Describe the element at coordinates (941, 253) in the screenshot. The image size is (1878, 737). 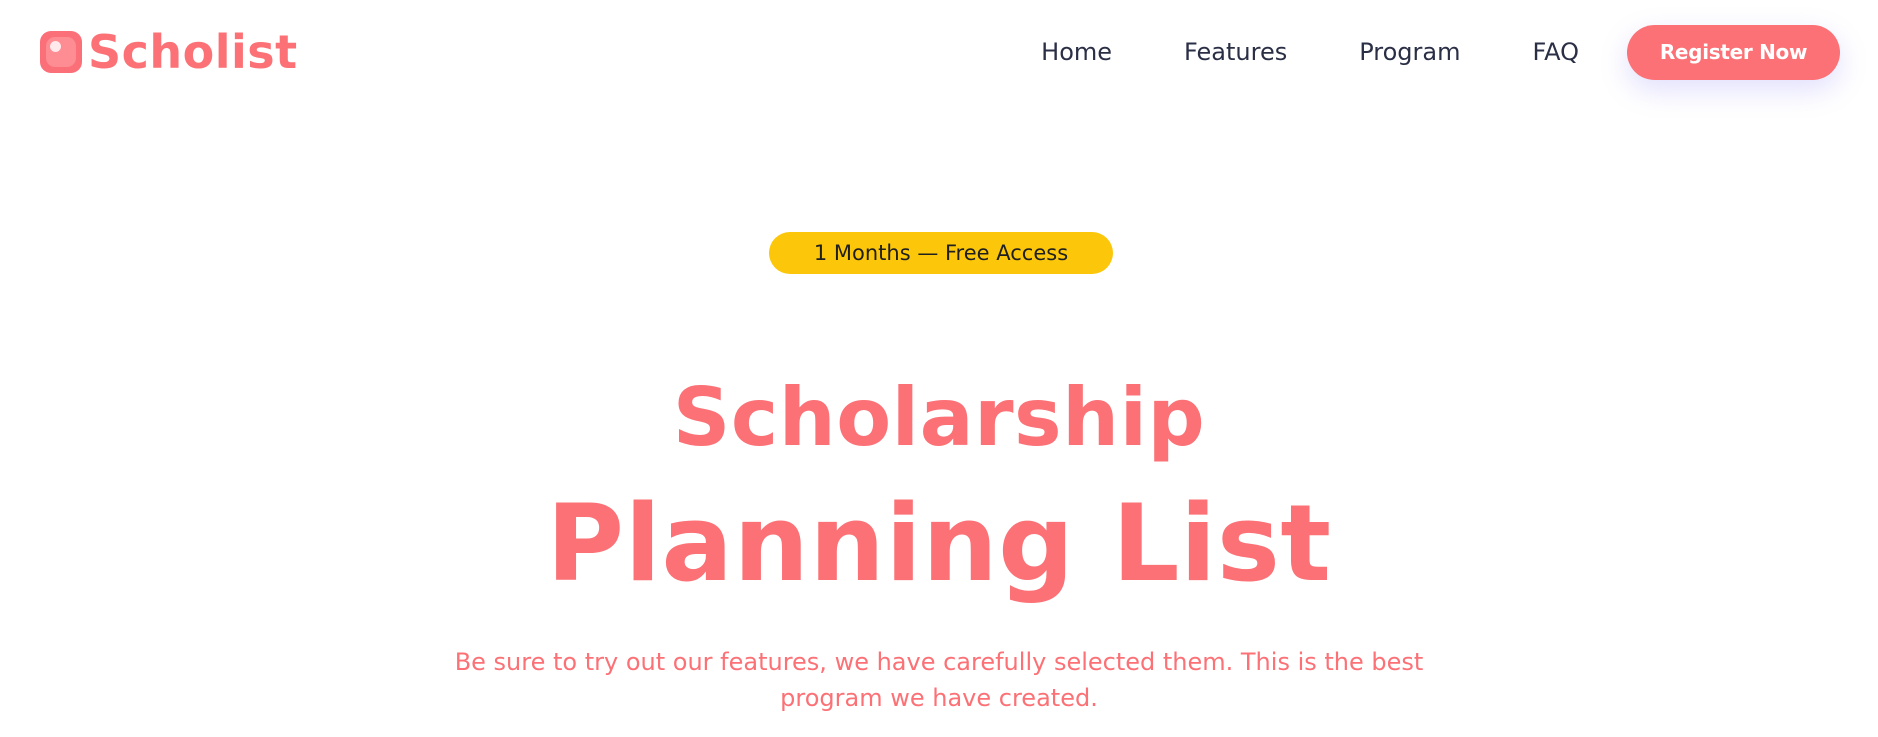
I see `free-access-badge: 1 Months — Free Access` at that location.